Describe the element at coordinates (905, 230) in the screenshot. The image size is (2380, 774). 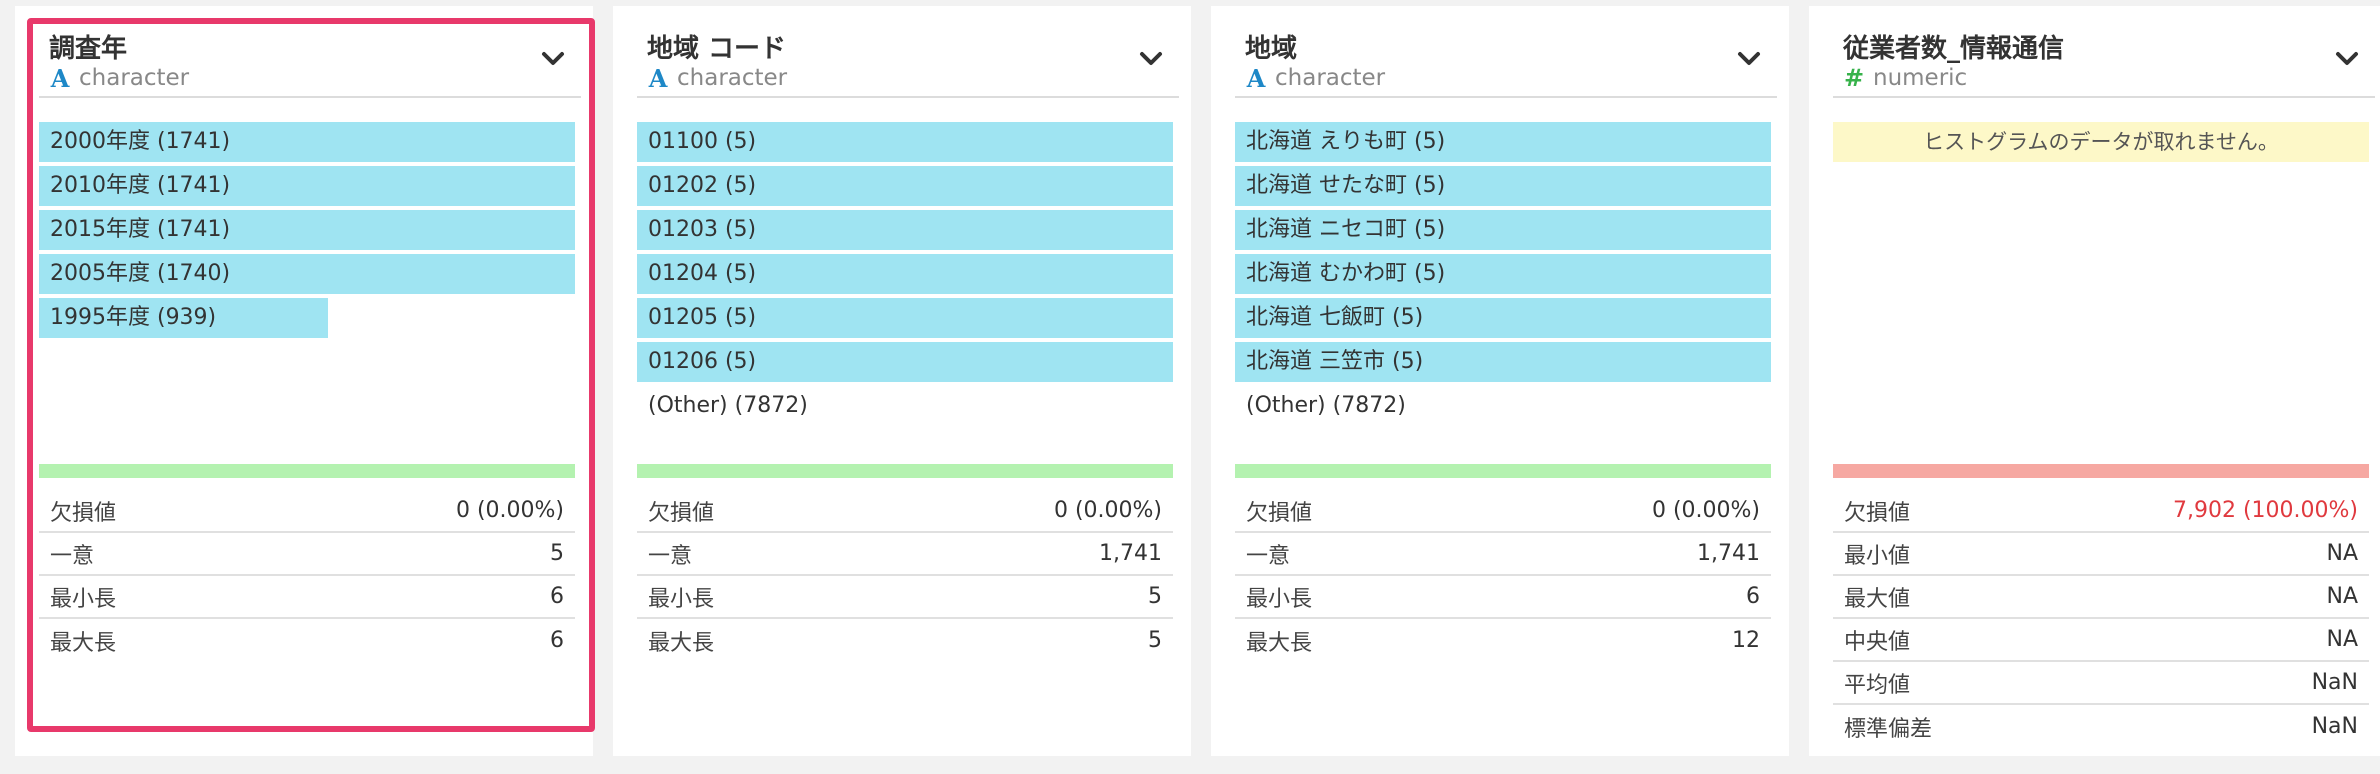
I see `bar-row: 01203 (5)` at that location.